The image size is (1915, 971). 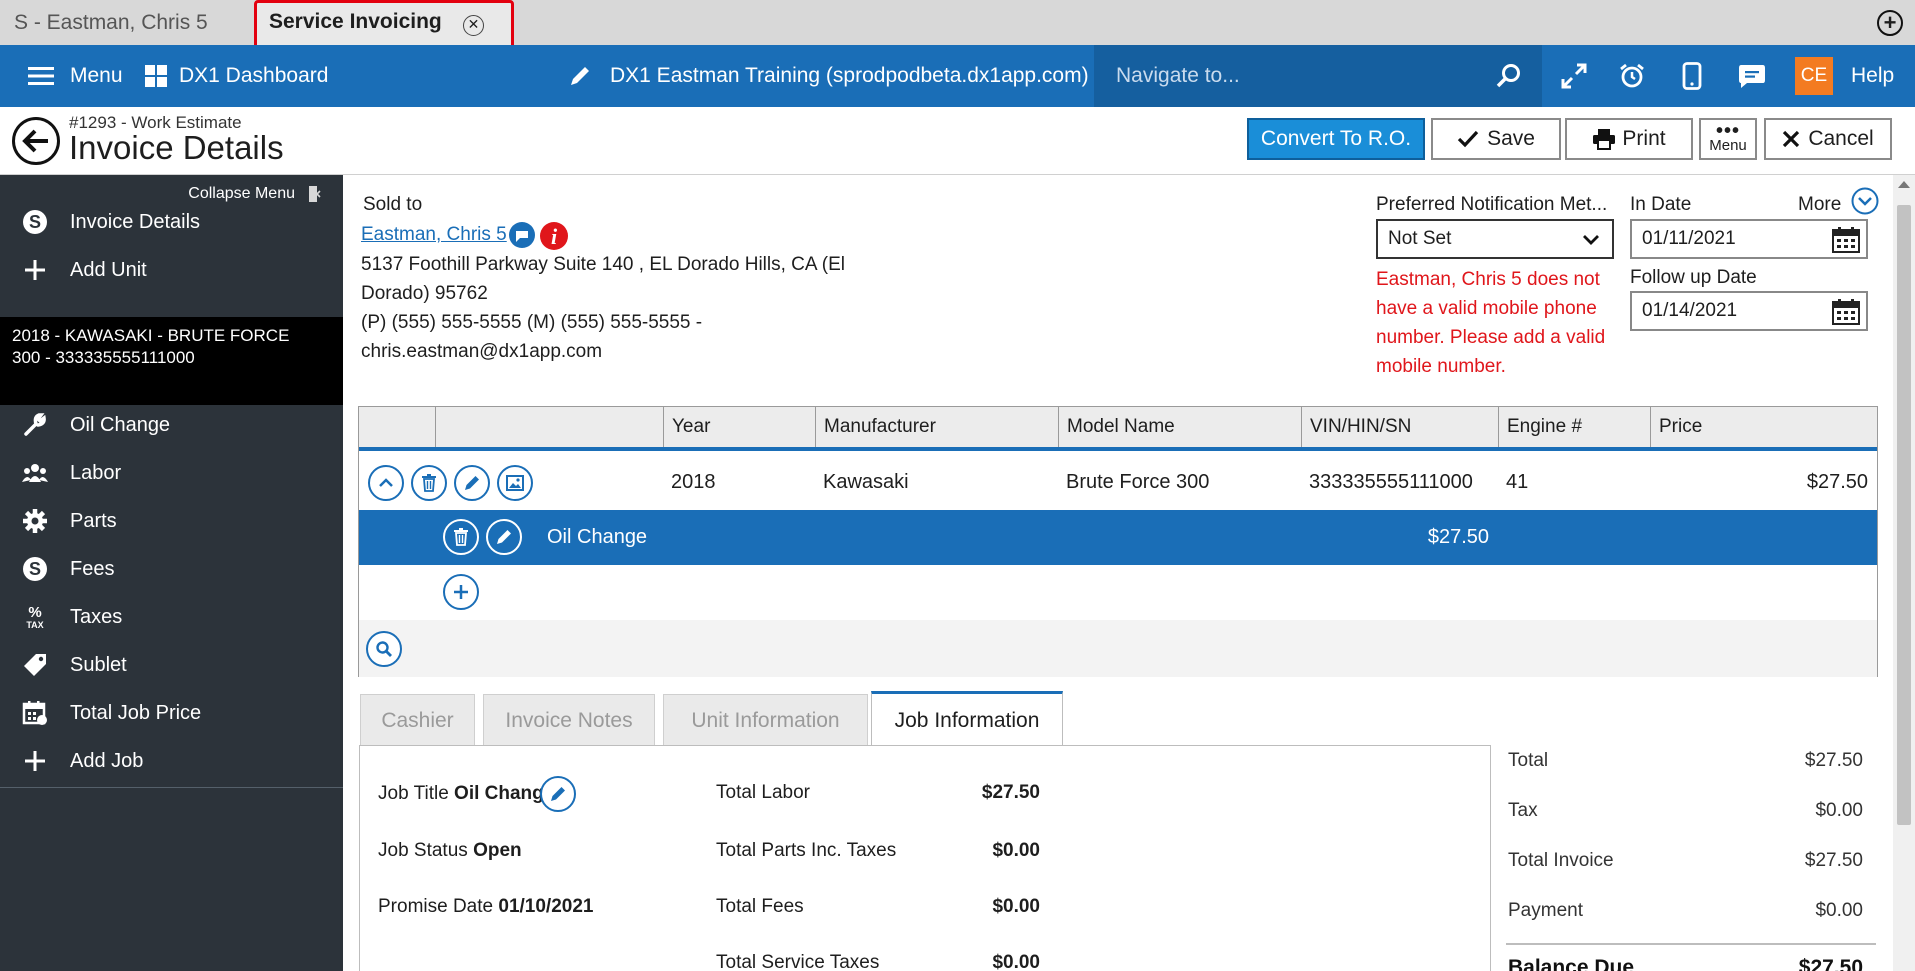 I want to click on plus-icon, so click(x=461, y=592).